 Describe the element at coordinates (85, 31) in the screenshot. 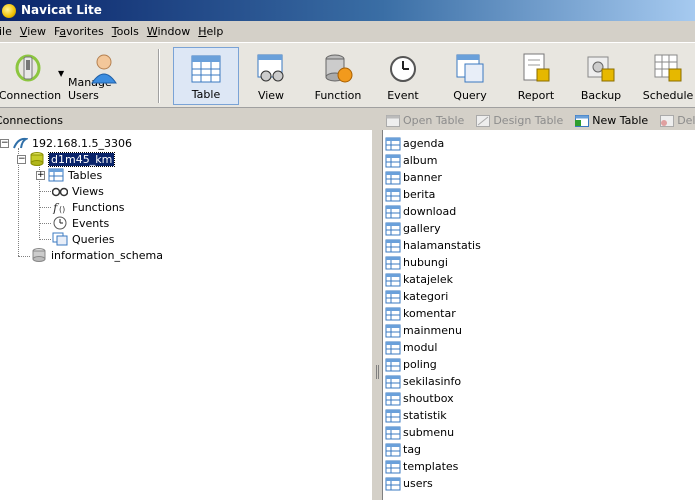

I see `menu-favorites-label: vorites` at that location.